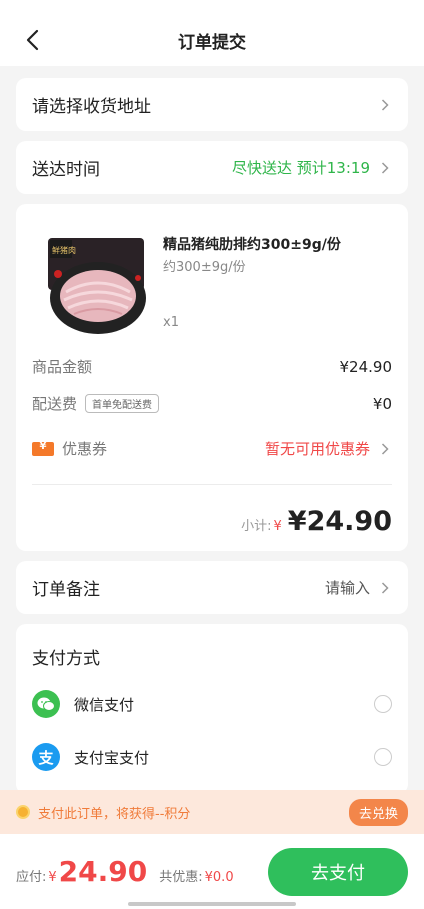 This screenshot has height=909, width=424. I want to click on status-bar, so click(212, 7).